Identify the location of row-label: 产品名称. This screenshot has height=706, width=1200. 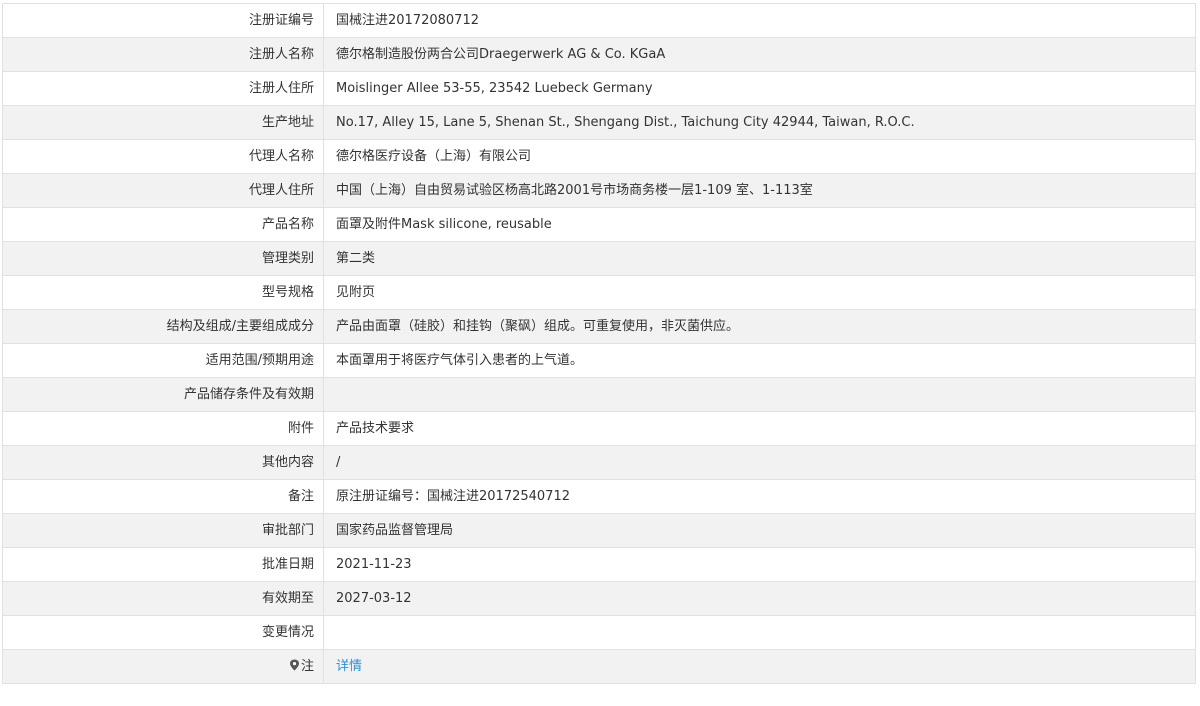
(163, 224).